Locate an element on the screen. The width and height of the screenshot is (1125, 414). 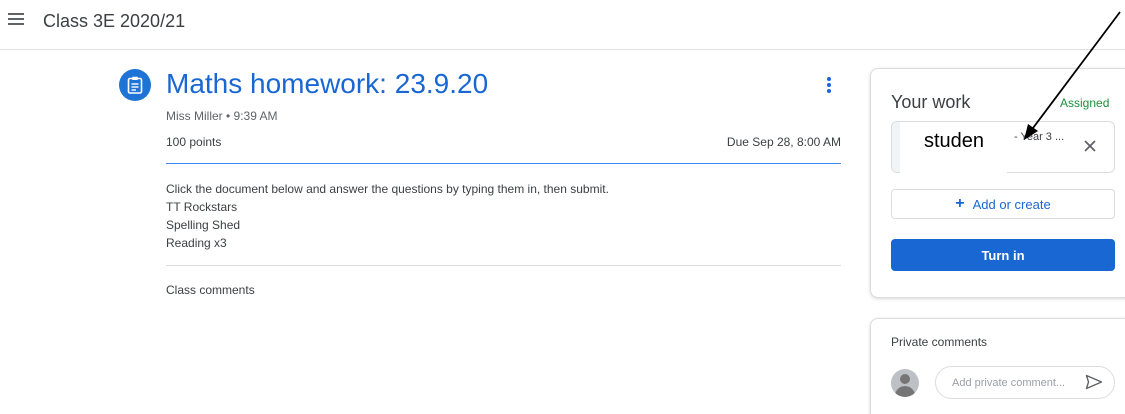
avatar is located at coordinates (905, 383).